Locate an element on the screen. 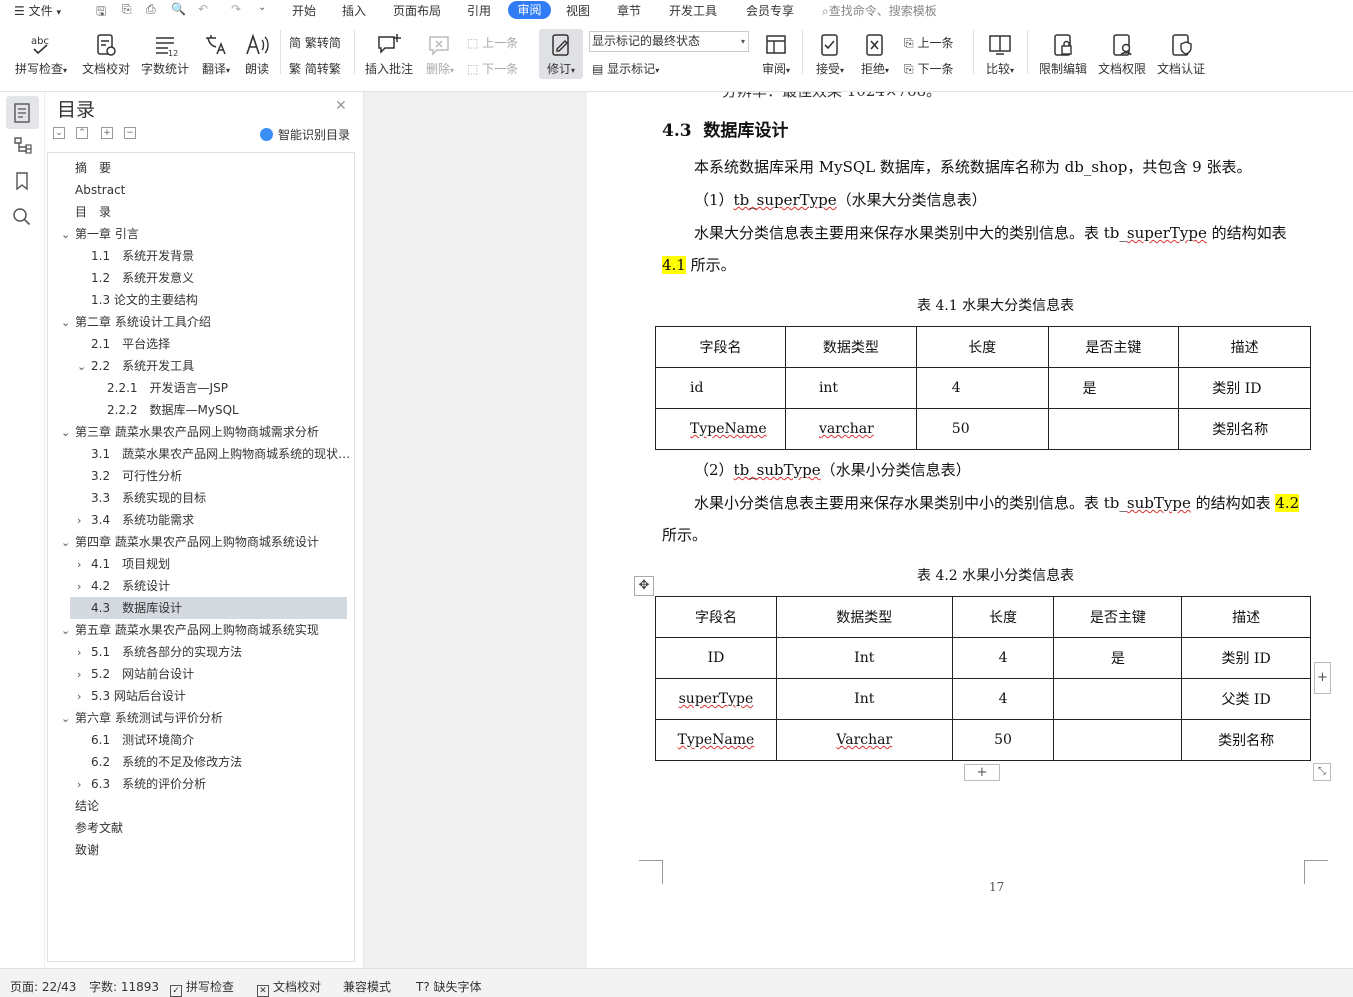  prev-change-button: ⎘ 上一条 is located at coordinates (928, 42).